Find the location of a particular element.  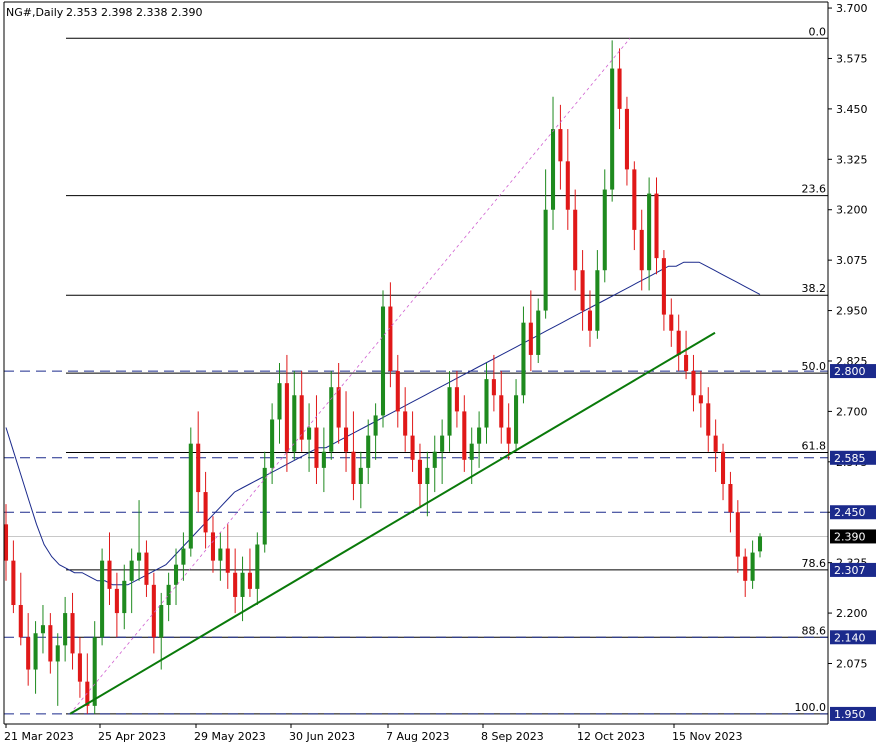

time-tick-label: 21 Mar 2023 is located at coordinates (39, 736).